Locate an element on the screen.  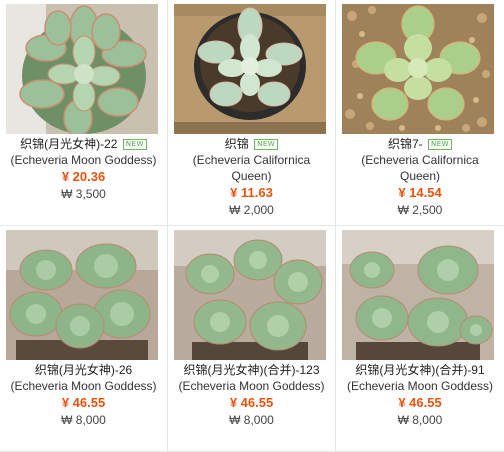
price-krw: ₩ 3,500 is located at coordinates (83, 194).